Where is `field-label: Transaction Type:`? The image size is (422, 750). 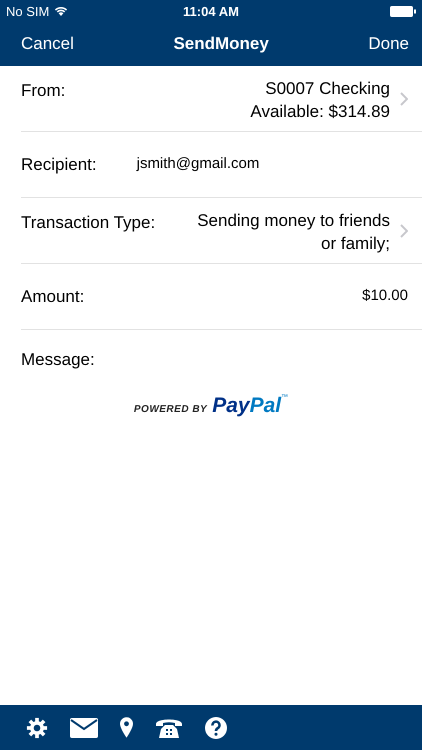
field-label: Transaction Type: is located at coordinates (88, 222).